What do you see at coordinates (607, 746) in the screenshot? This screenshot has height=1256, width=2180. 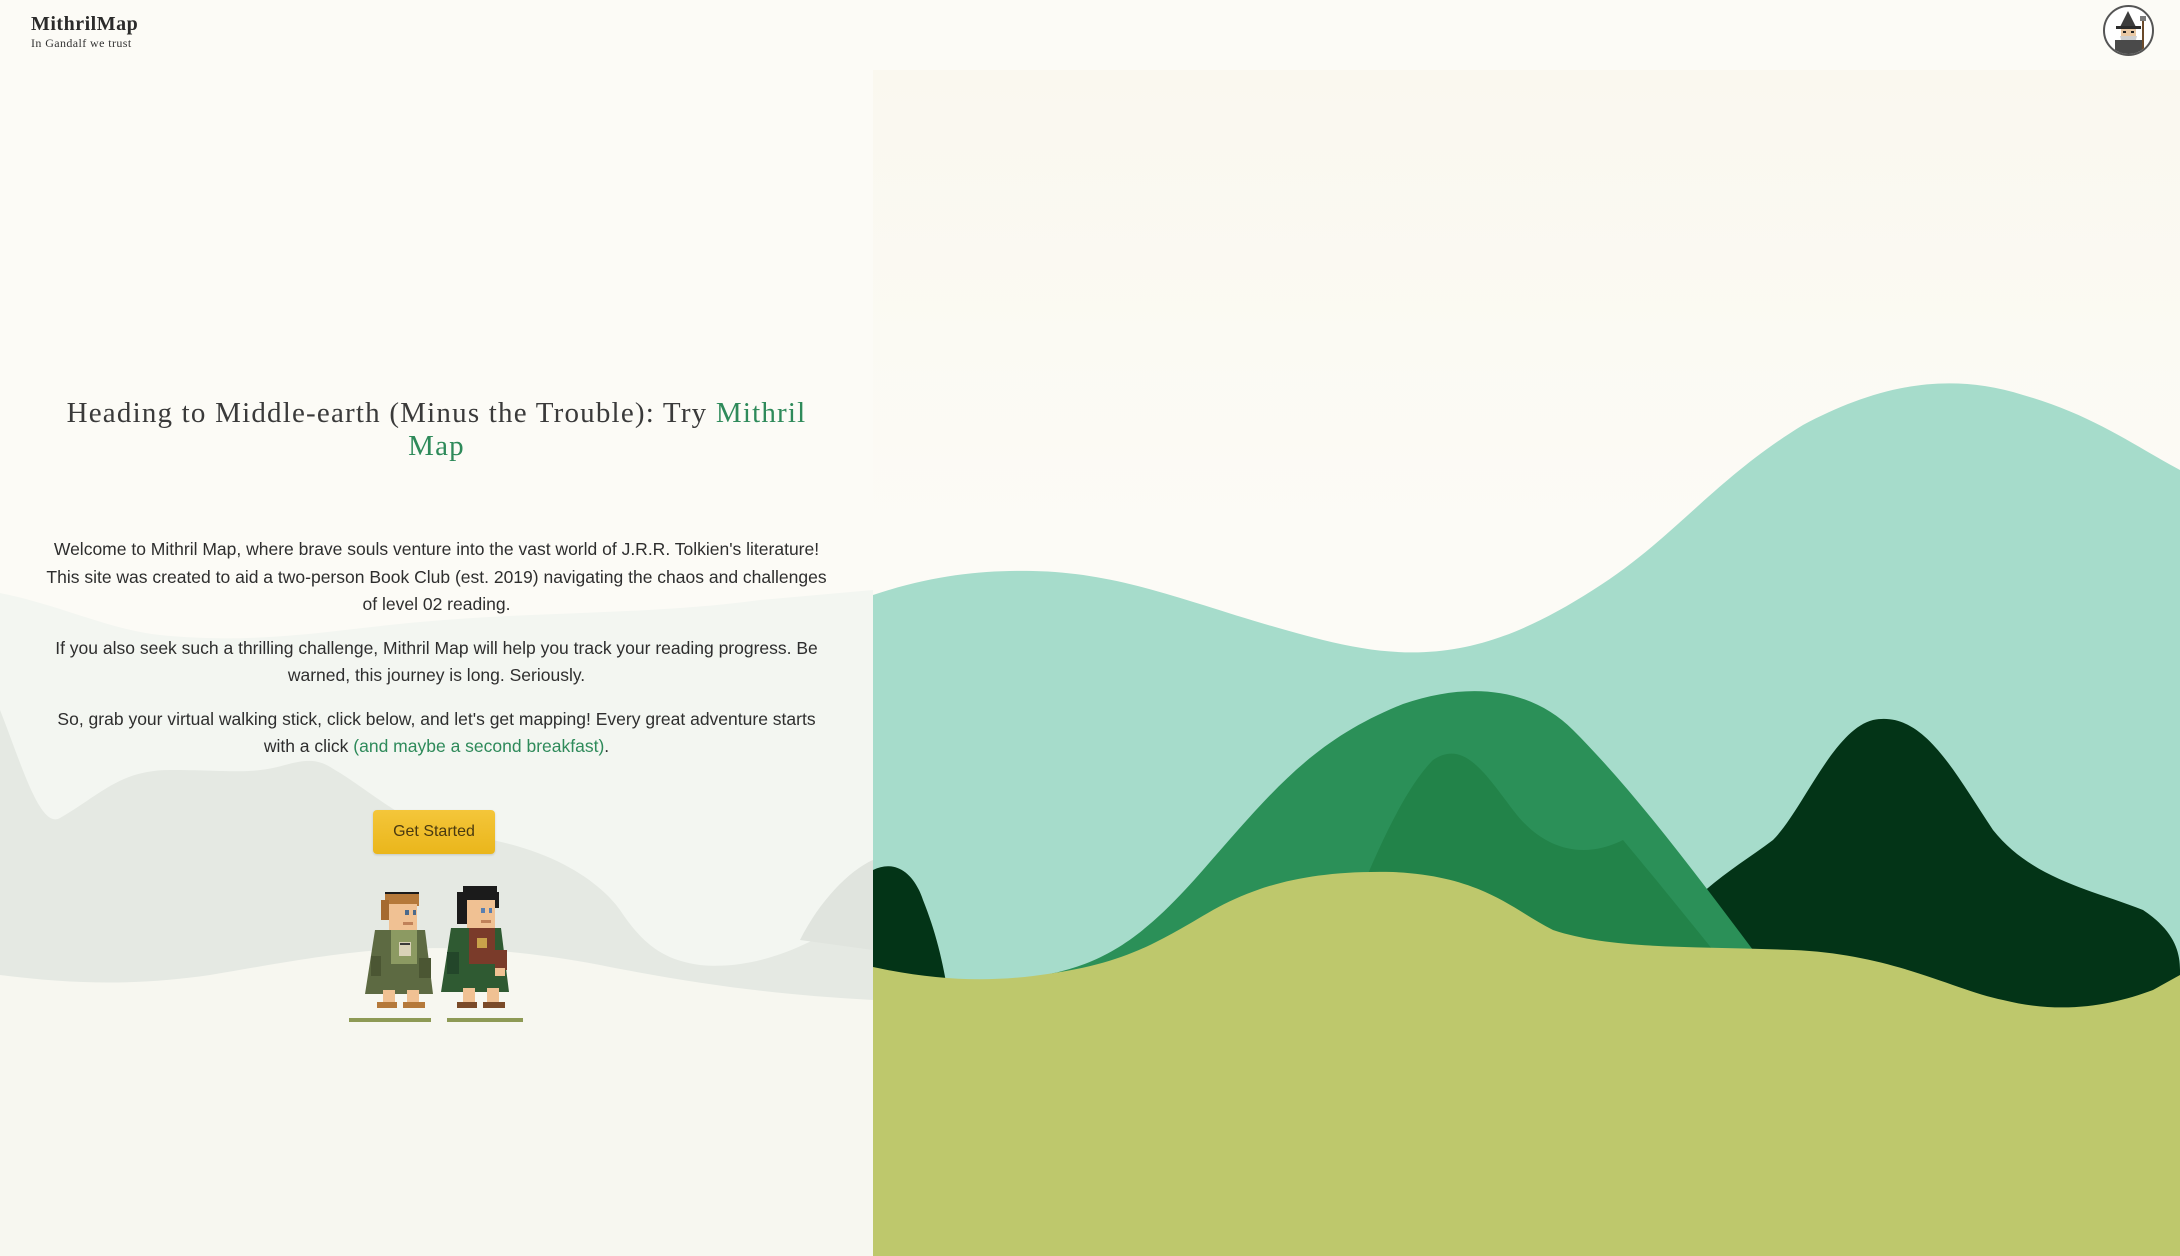 I see `intro-paragraph-3-end: .` at bounding box center [607, 746].